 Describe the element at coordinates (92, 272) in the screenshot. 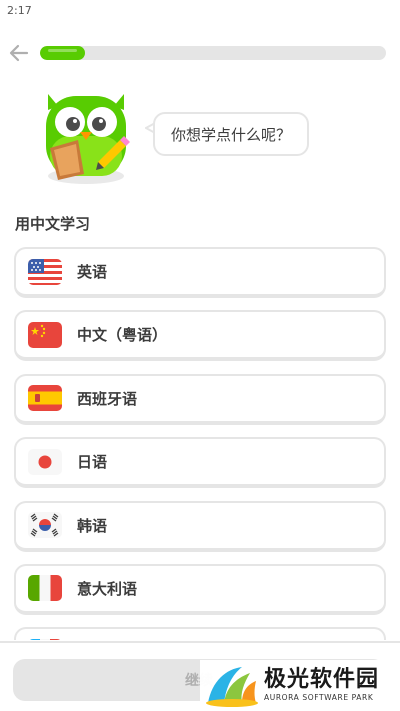

I see `language-label: 英语` at that location.